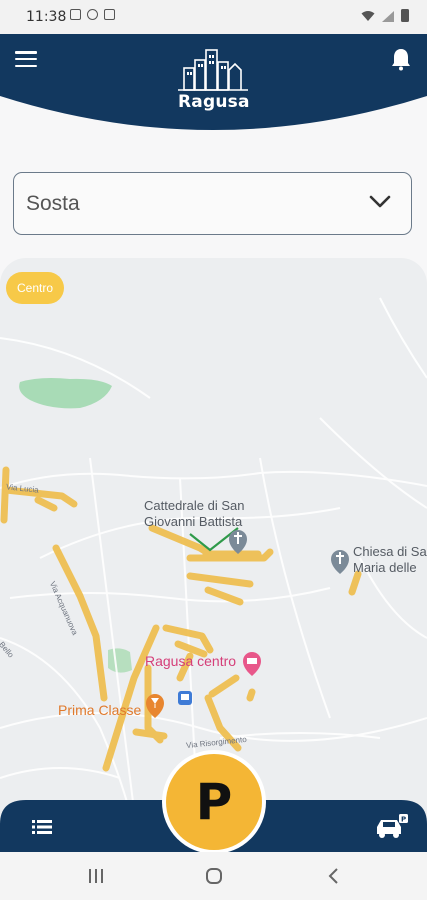 This screenshot has height=900, width=427. I want to click on signal-icon, so click(388, 16).